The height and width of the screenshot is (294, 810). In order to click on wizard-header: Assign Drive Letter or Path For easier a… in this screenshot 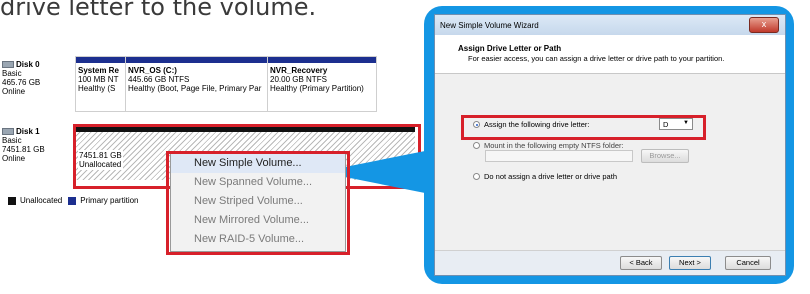, I will do `click(610, 54)`.